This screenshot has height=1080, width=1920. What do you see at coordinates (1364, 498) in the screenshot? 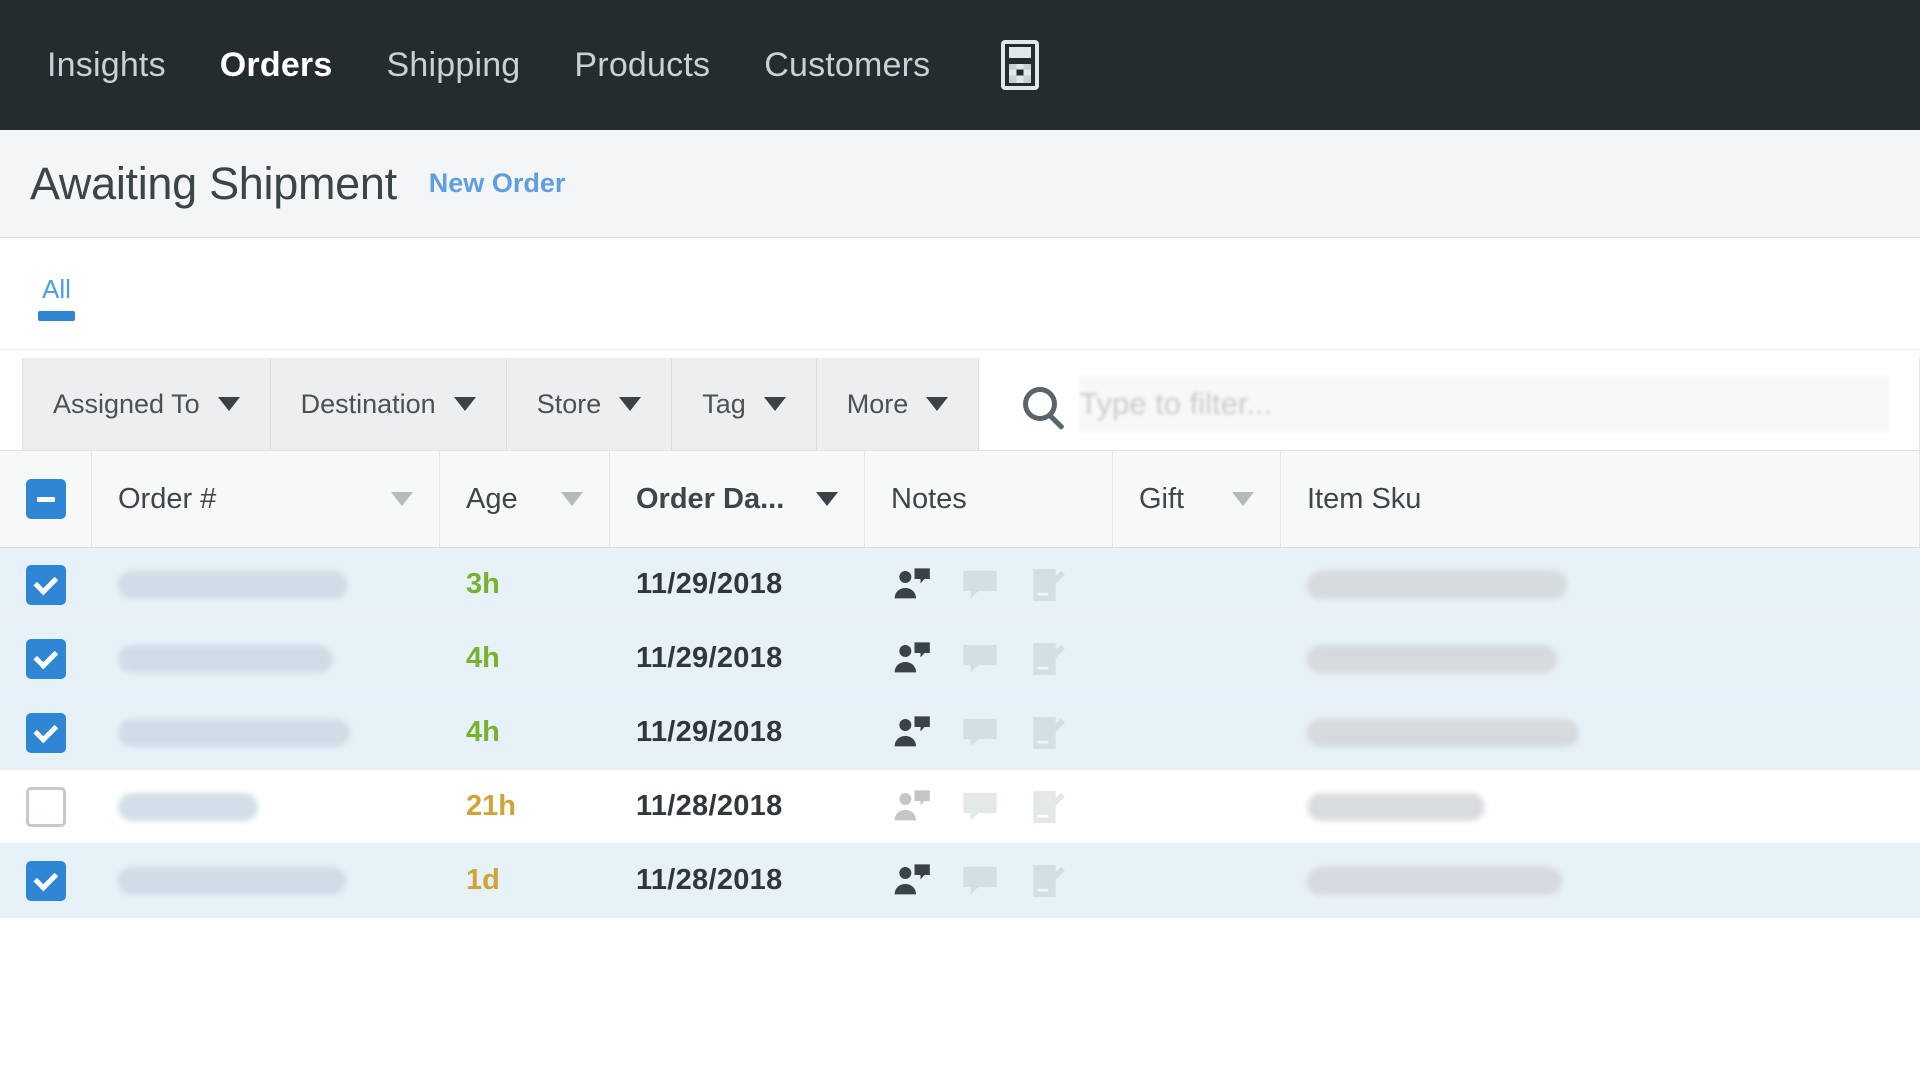
I see `column-label: Item Sku` at bounding box center [1364, 498].